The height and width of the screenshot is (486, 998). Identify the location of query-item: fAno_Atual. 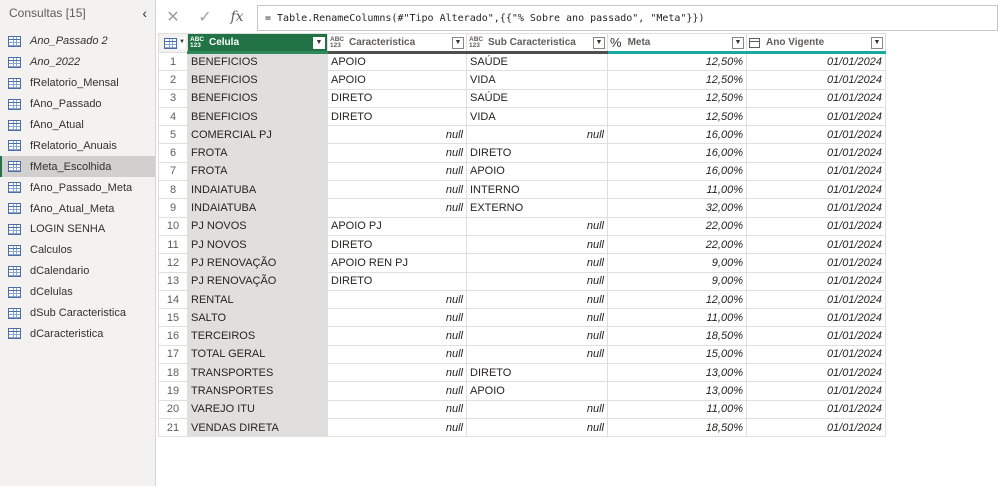
(77, 125).